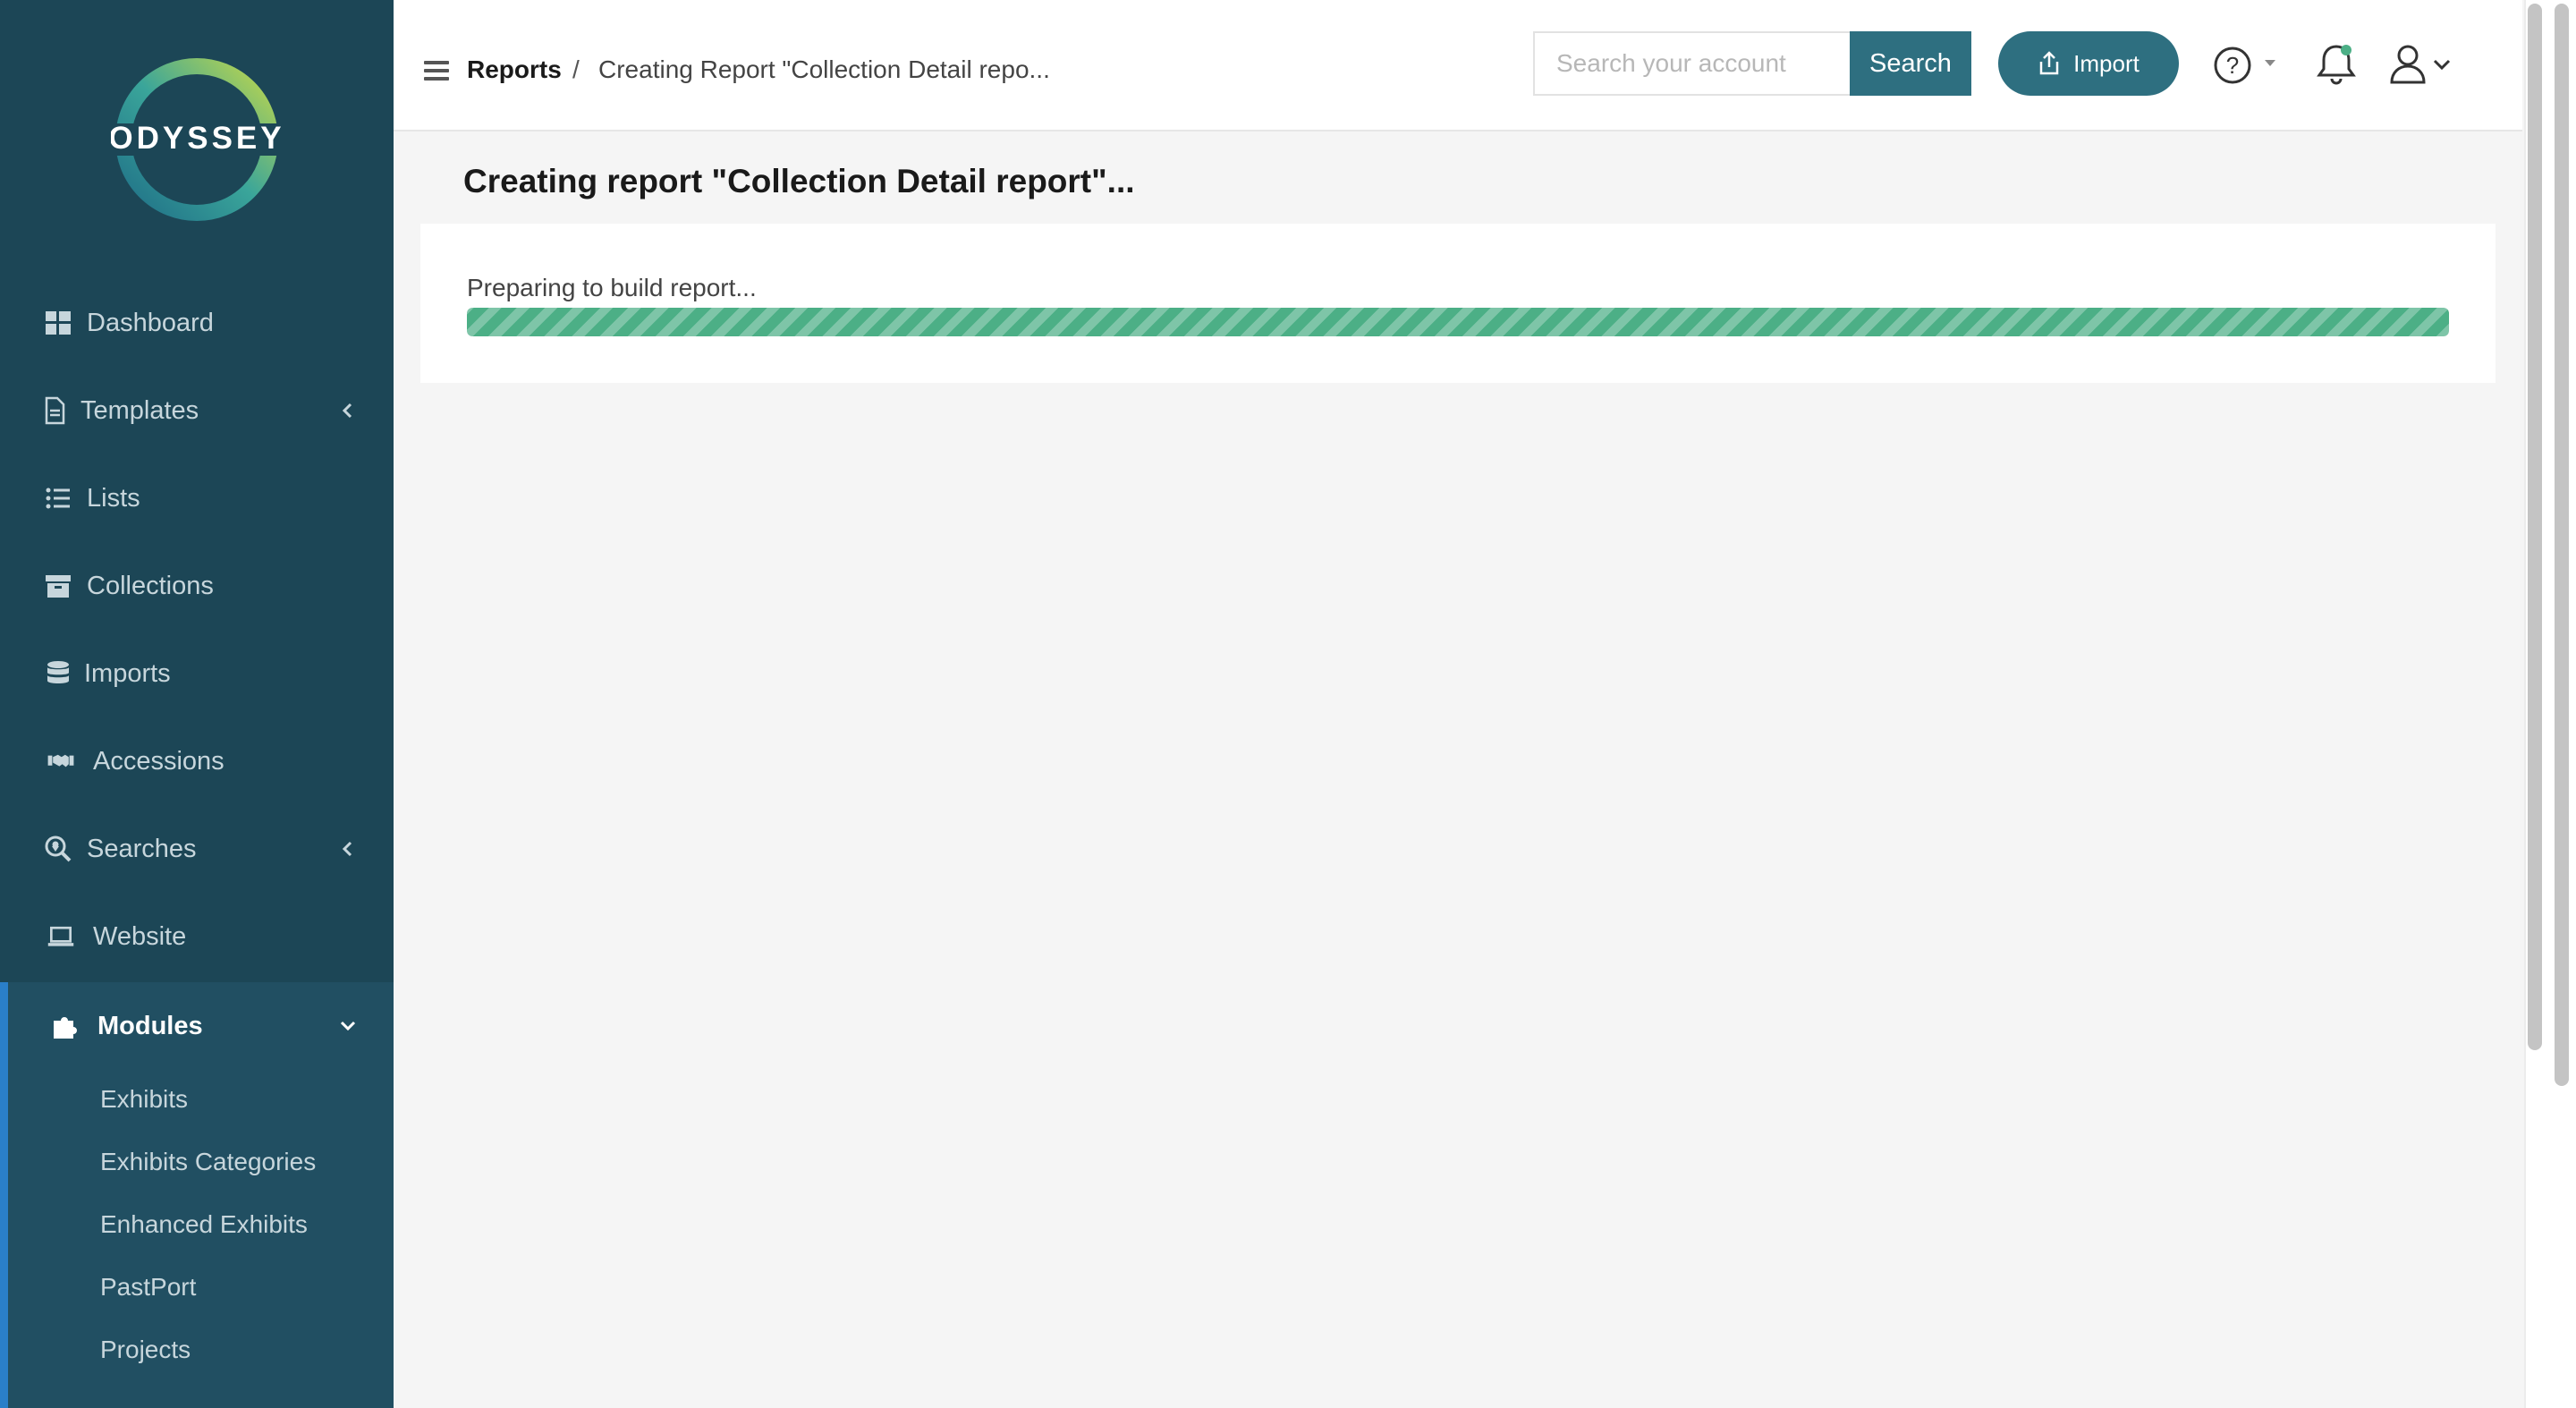 This screenshot has width=2576, height=1408. I want to click on document-icon, so click(54, 410).